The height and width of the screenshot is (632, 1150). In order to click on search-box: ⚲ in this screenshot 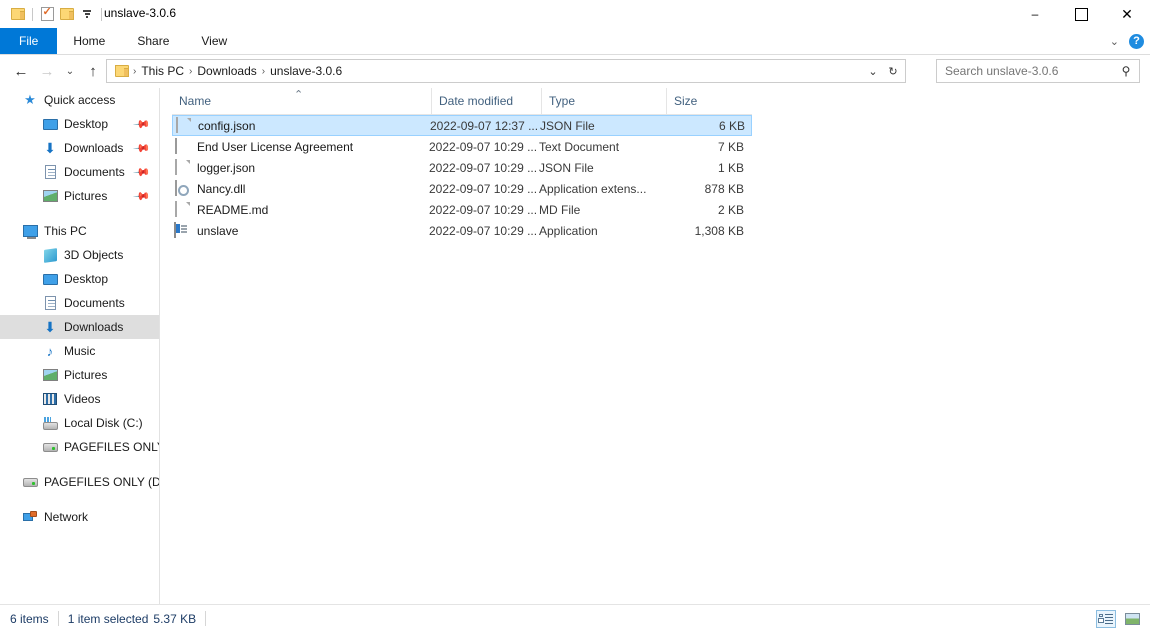, I will do `click(1038, 71)`.